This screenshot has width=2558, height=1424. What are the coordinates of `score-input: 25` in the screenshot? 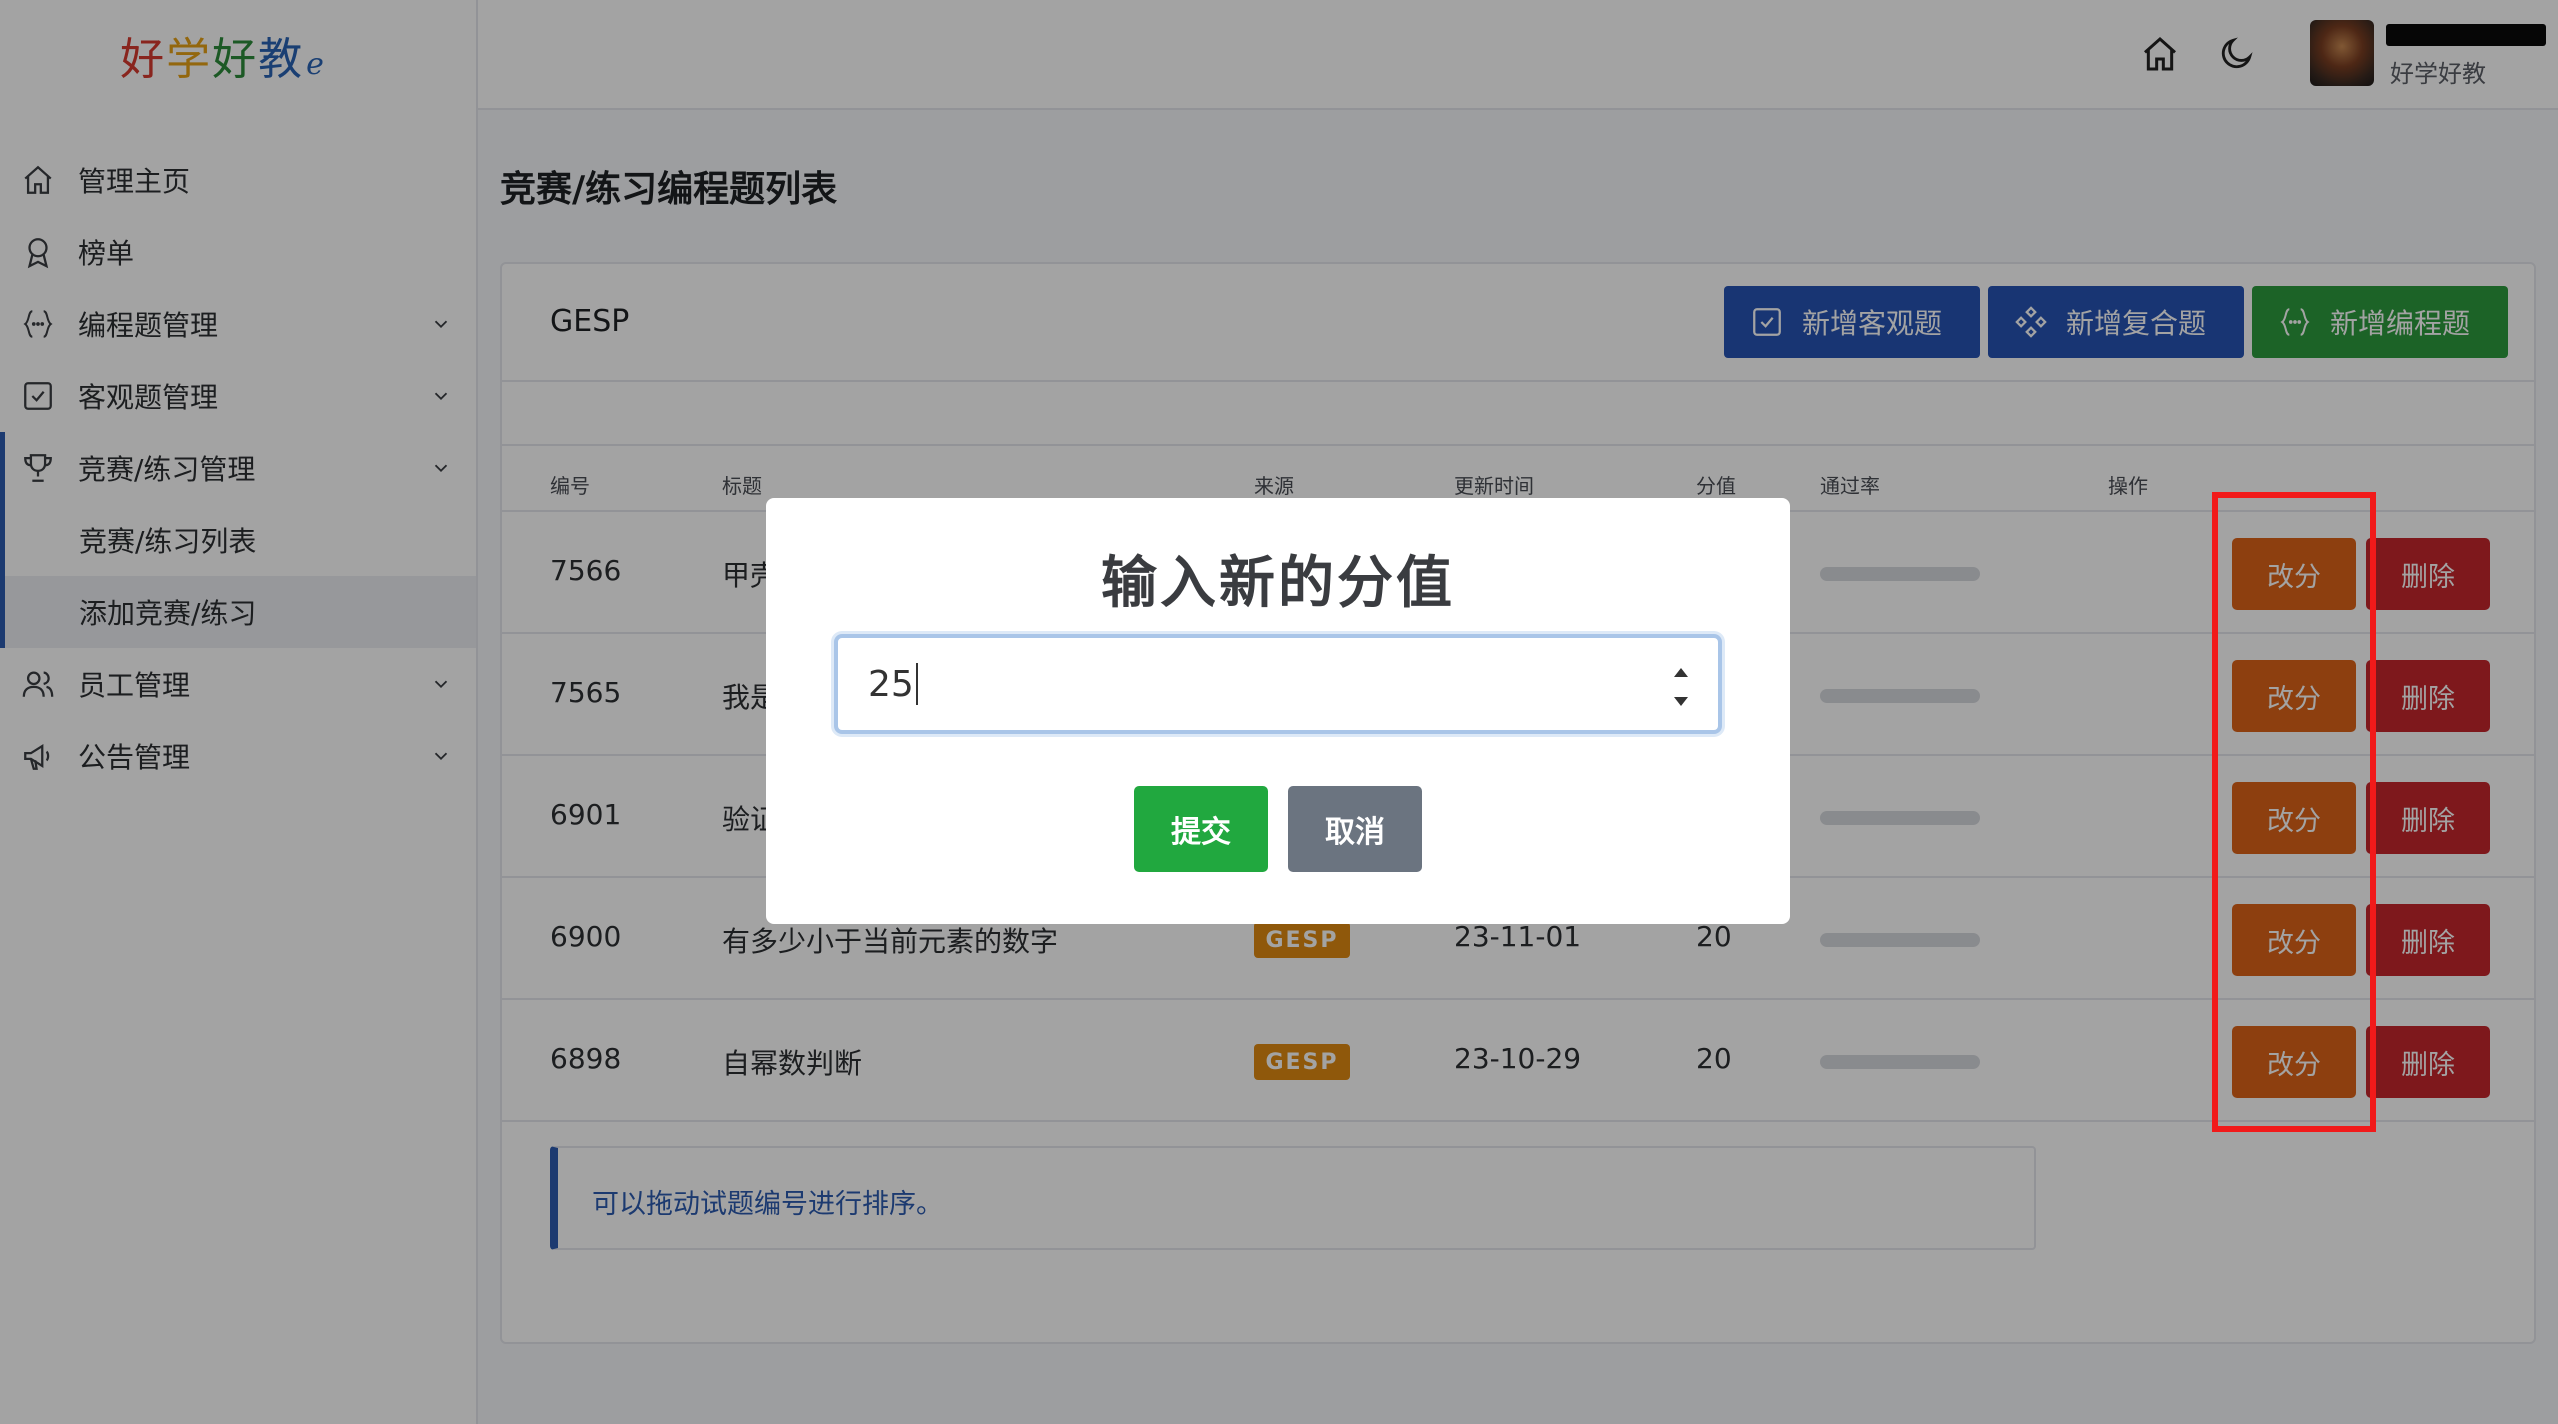 It's located at (1278, 684).